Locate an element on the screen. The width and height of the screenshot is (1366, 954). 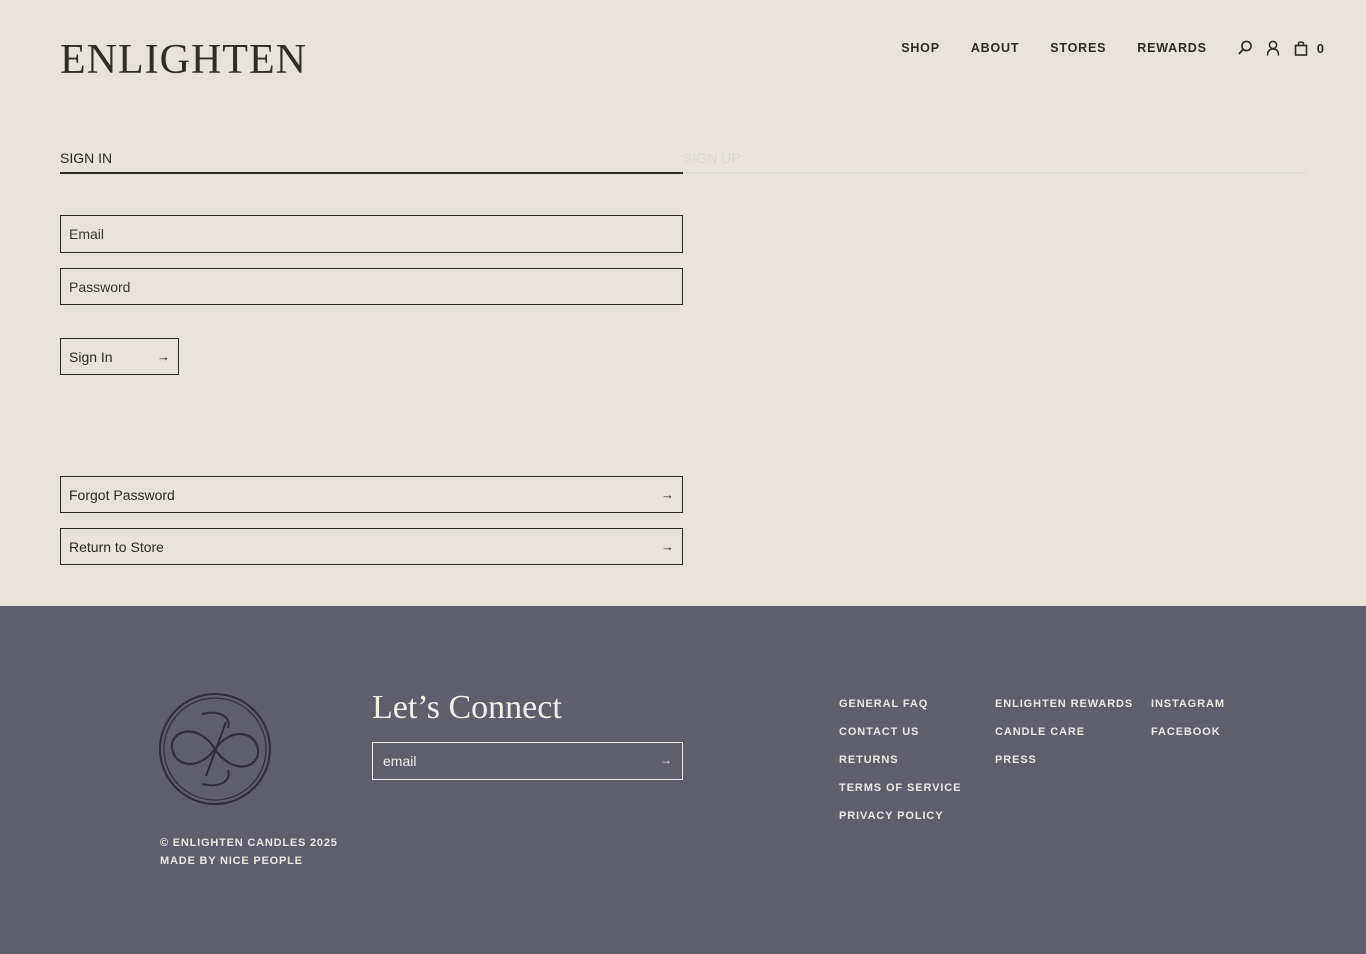
newsletter-submit-icon: → is located at coordinates (666, 760).